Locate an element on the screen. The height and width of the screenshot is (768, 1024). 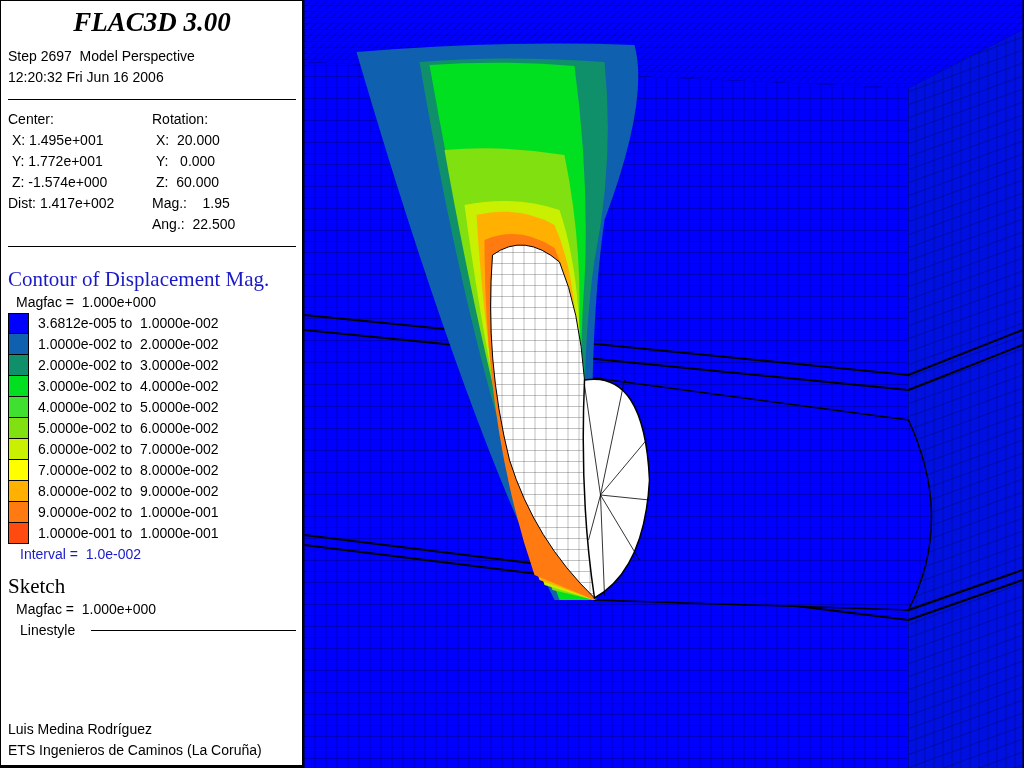
rotation-value: Ang.: 22.500 is located at coordinates (194, 224).